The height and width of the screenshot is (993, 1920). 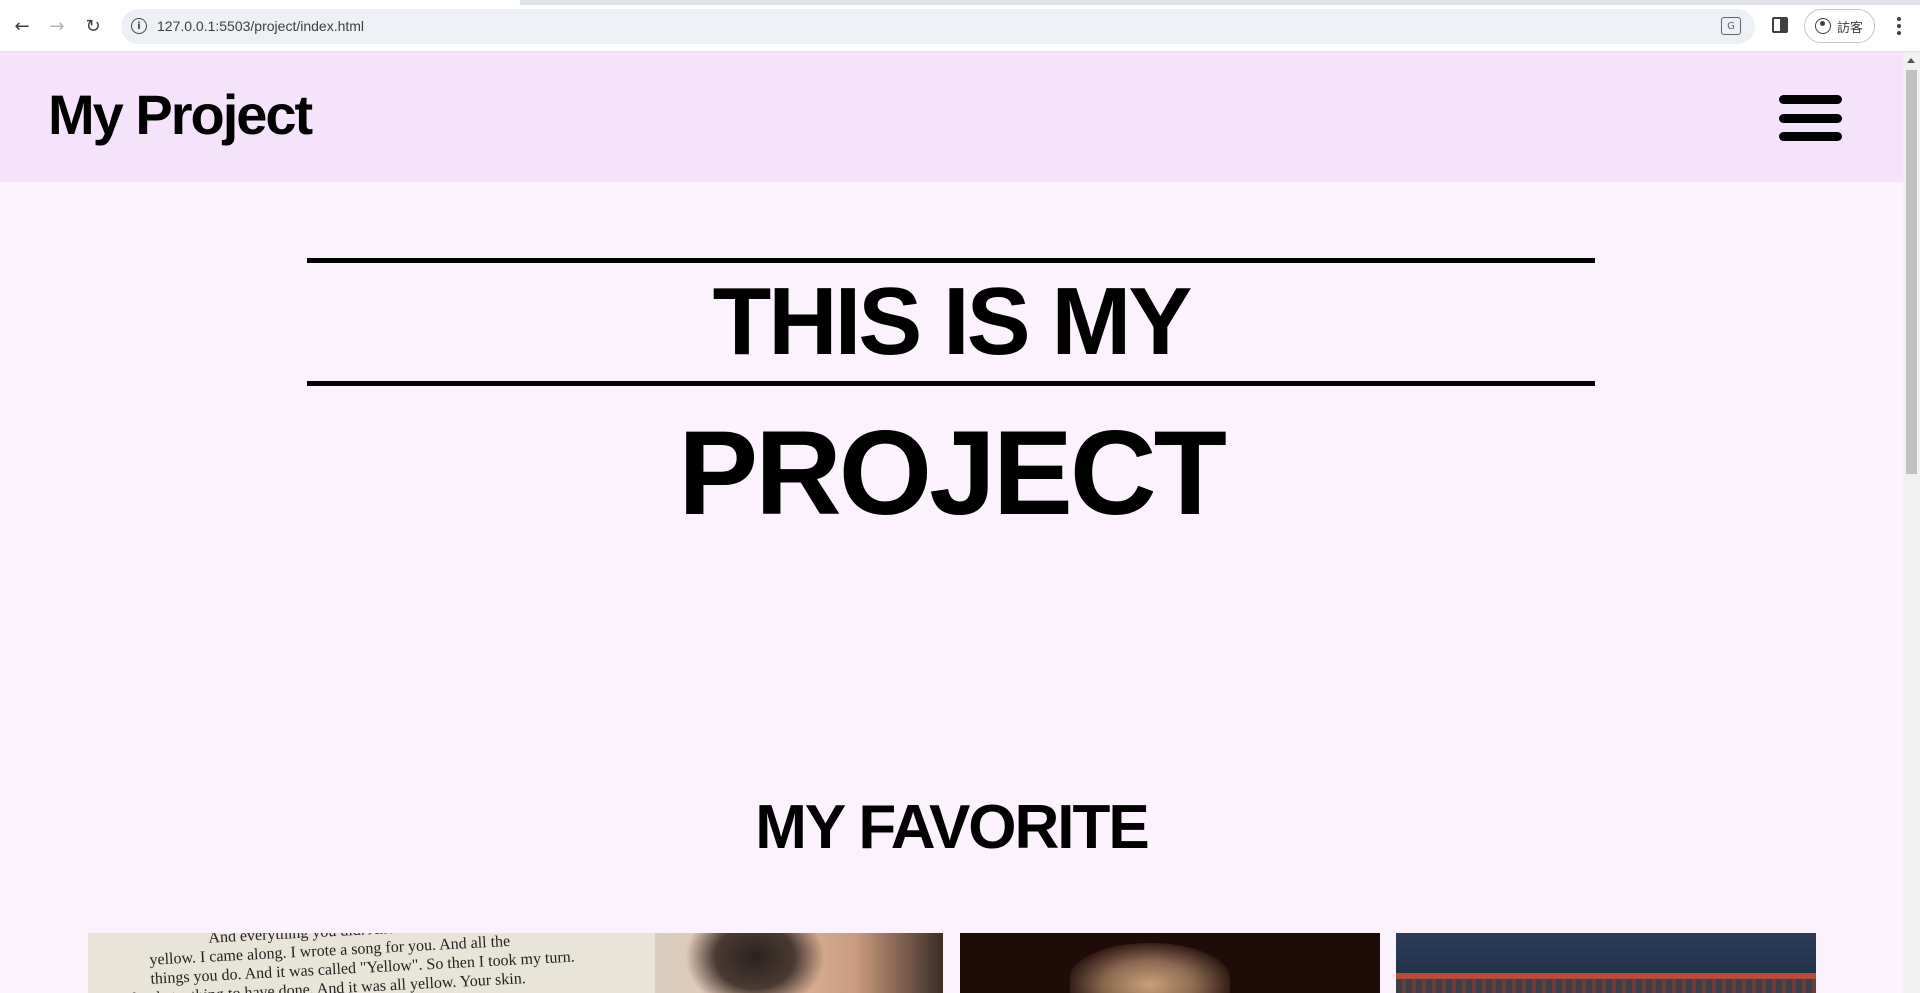 I want to click on translate-glyph: G, so click(x=1731, y=26).